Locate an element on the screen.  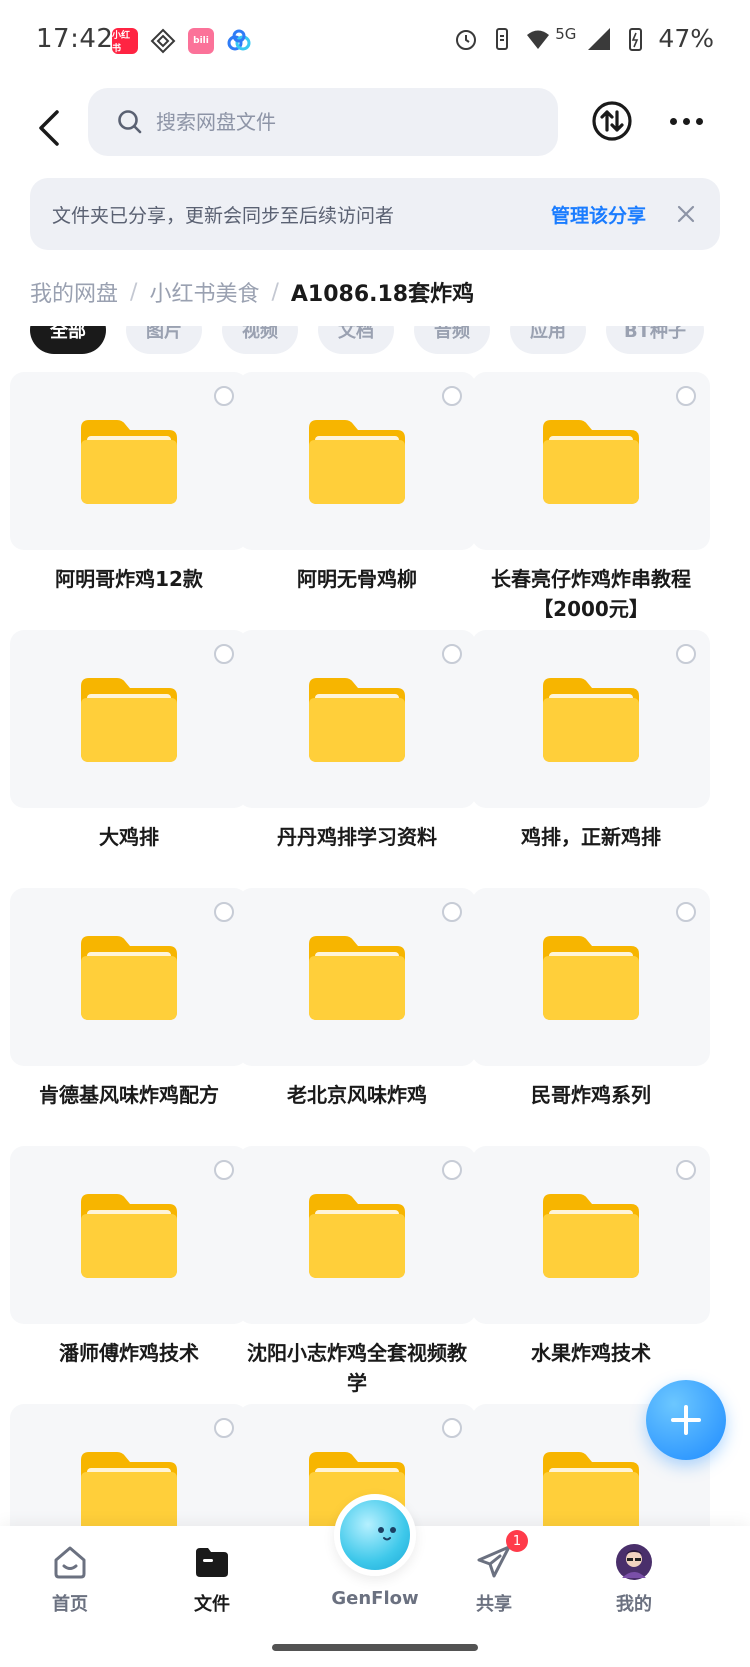
home-icon is located at coordinates (70, 1562).